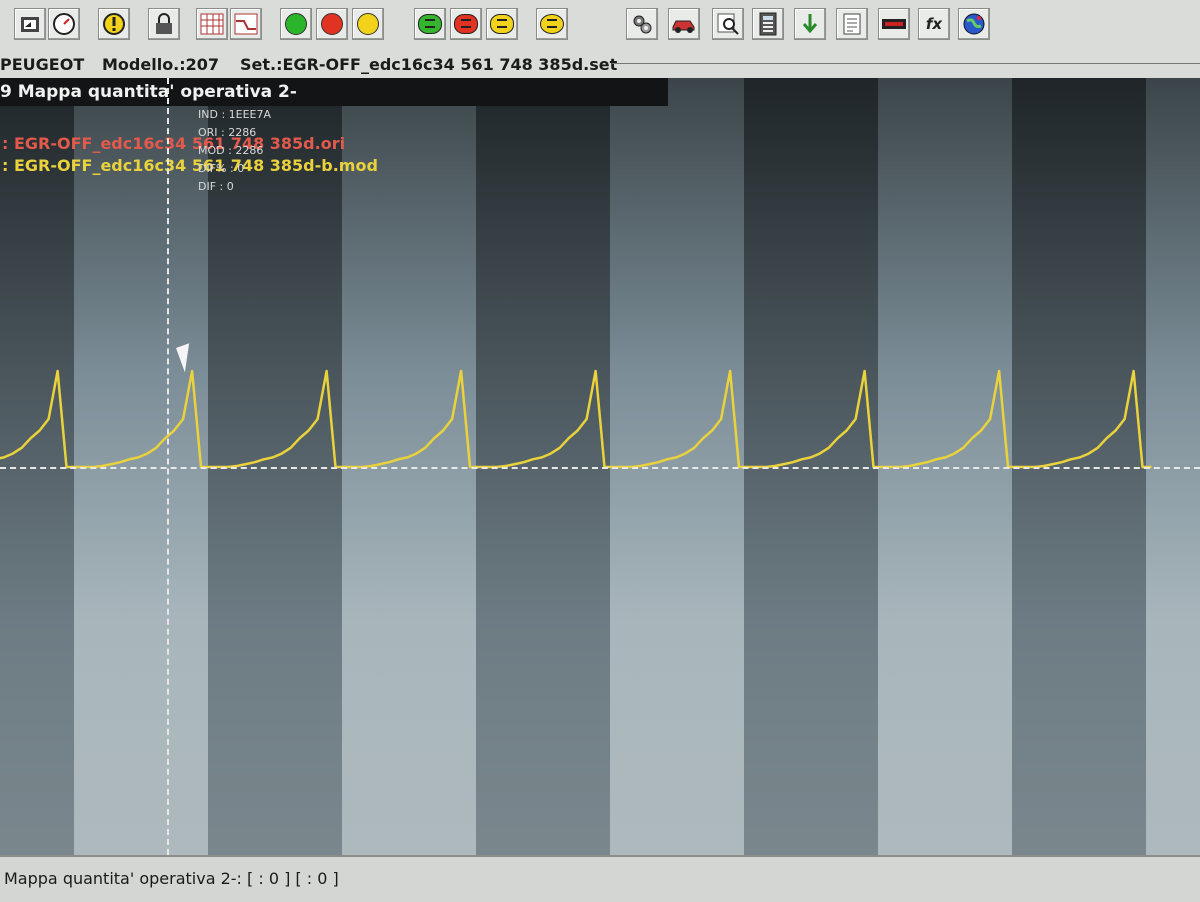 This screenshot has height=902, width=1200. I want to click on yellow-pad-alt-button, so click(552, 24).